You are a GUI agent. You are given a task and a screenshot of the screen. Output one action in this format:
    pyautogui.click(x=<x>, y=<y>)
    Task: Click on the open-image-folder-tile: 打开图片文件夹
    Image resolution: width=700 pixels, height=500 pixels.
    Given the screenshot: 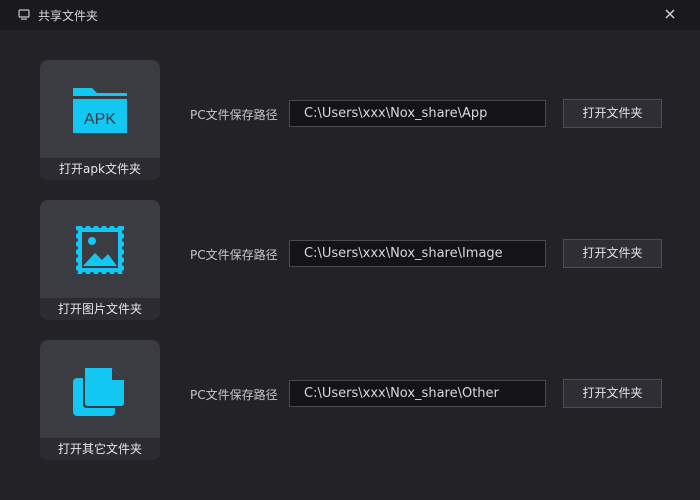 What is the action you would take?
    pyautogui.click(x=100, y=260)
    